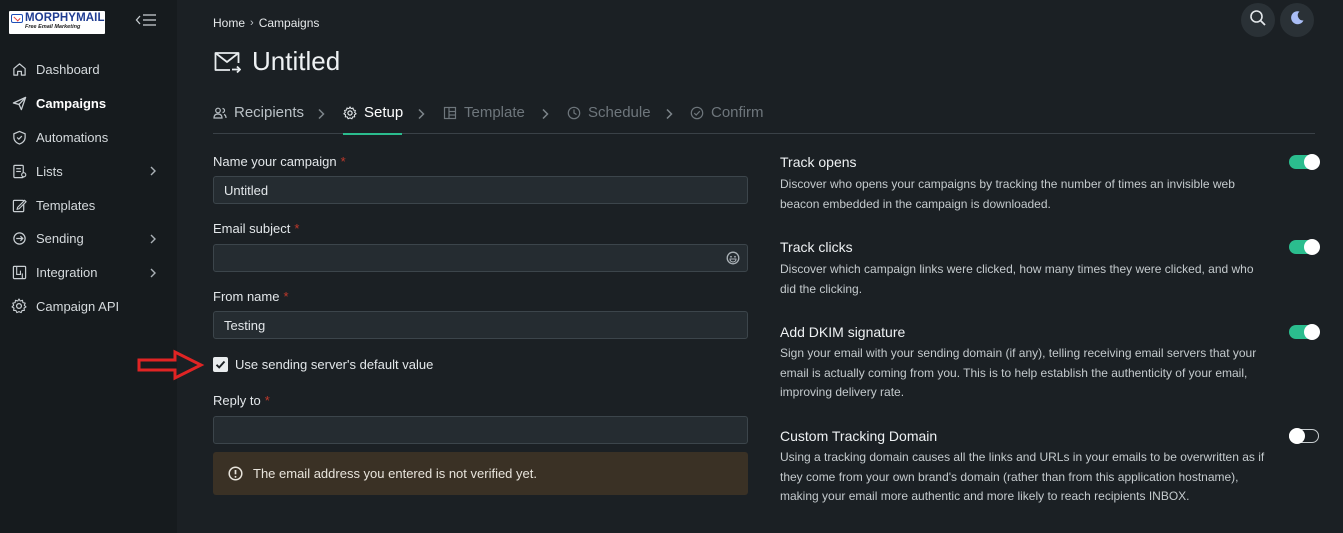 The image size is (1343, 533). I want to click on integration-icon, so click(19, 273).